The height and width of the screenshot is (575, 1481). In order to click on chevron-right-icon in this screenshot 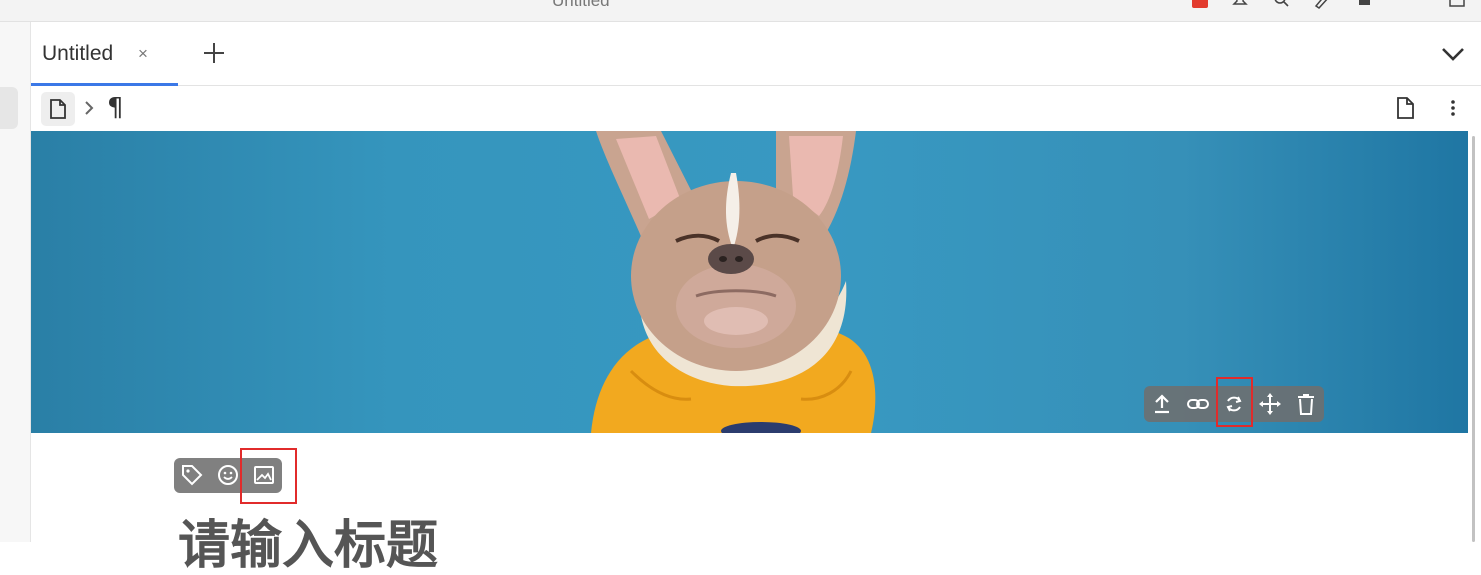, I will do `click(89, 108)`.